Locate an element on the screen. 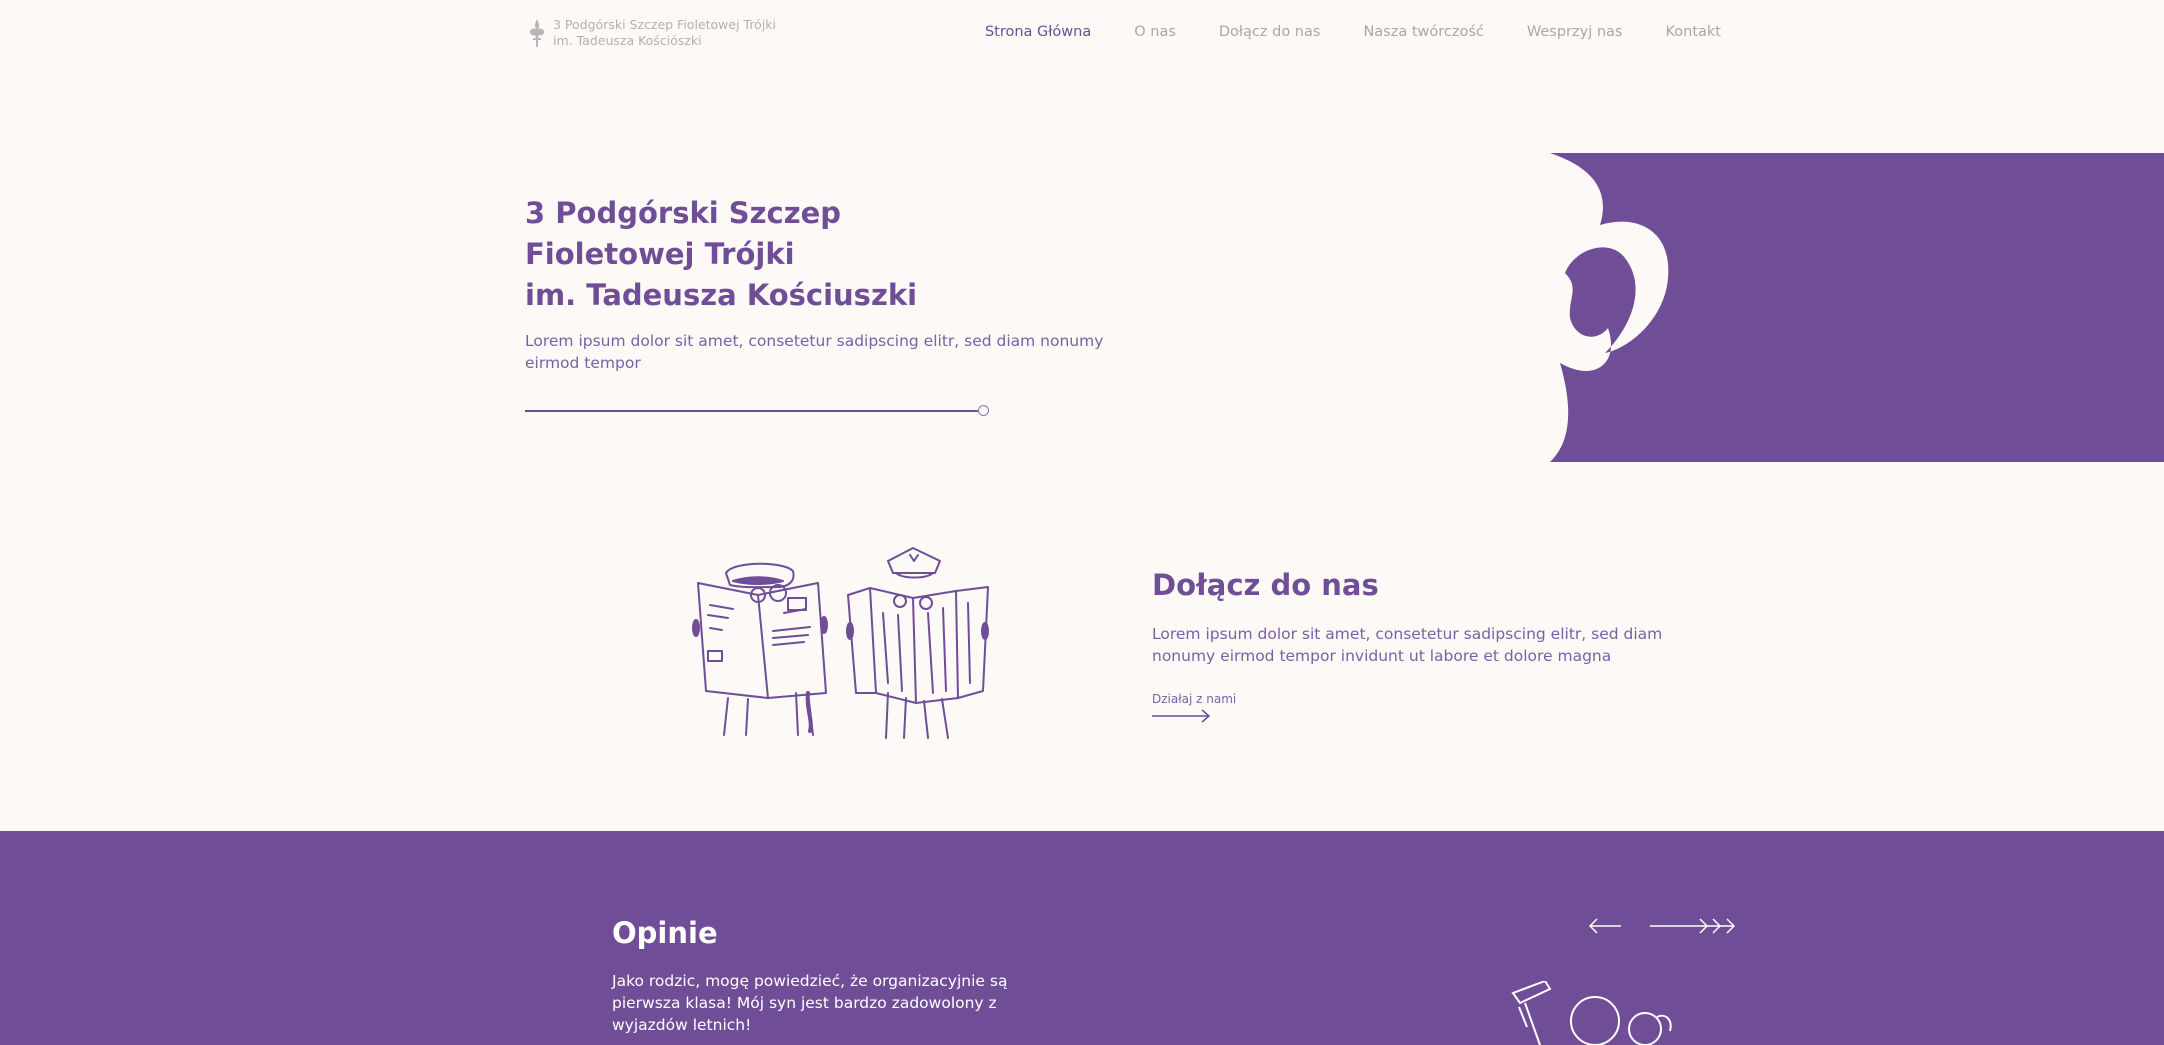 The height and width of the screenshot is (1045, 2164). logo-line-1: 3 Podgórski Szczep Fioletowej Trójki is located at coordinates (665, 24).